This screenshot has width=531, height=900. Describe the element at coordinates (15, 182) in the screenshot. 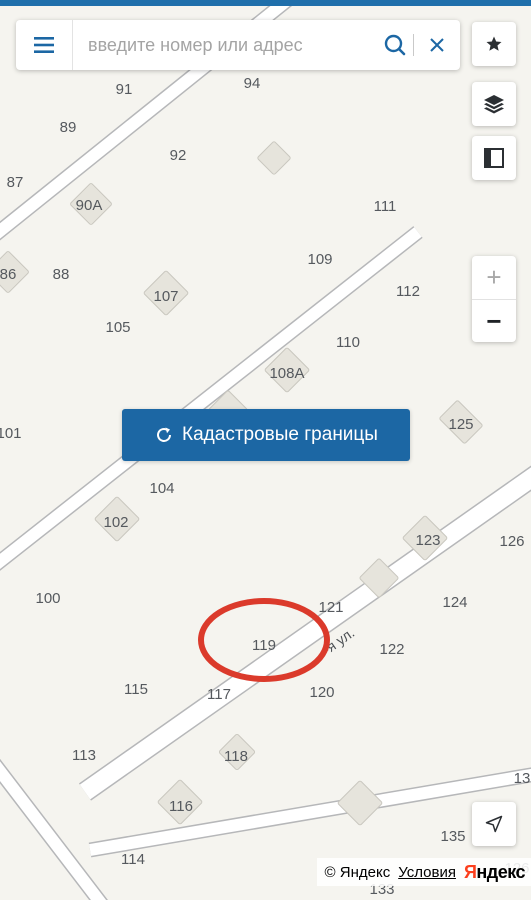

I see `house-number: 87` at that location.